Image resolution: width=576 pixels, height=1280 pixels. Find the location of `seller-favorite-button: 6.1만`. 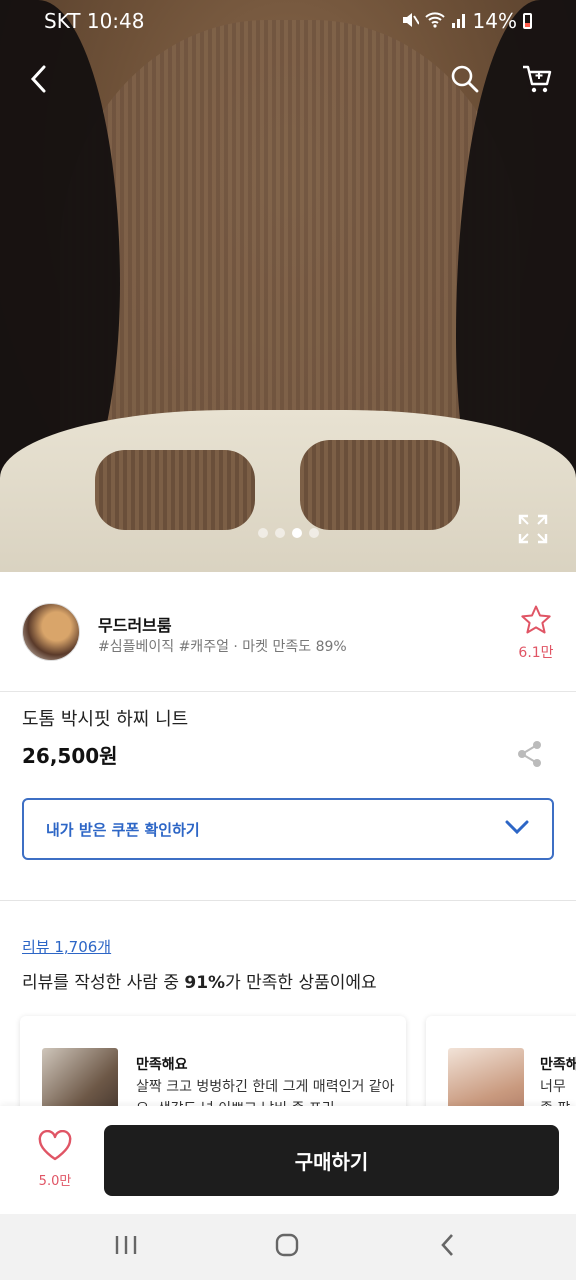

seller-favorite-button: 6.1만 is located at coordinates (536, 633).